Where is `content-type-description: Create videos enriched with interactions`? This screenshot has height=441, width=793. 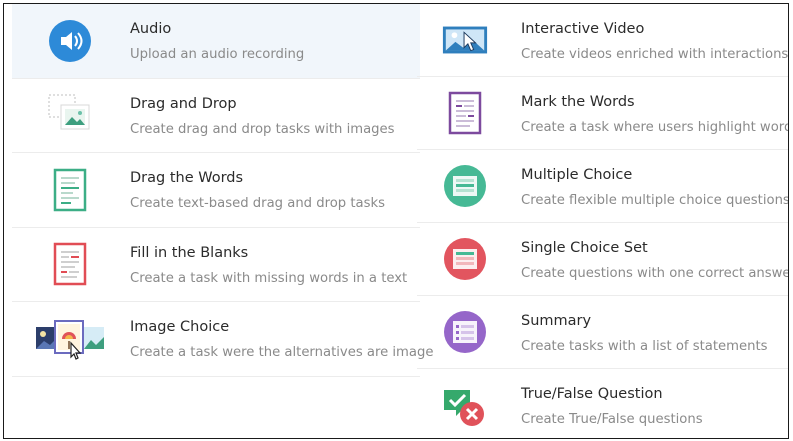 content-type-description: Create videos enriched with interactions is located at coordinates (655, 54).